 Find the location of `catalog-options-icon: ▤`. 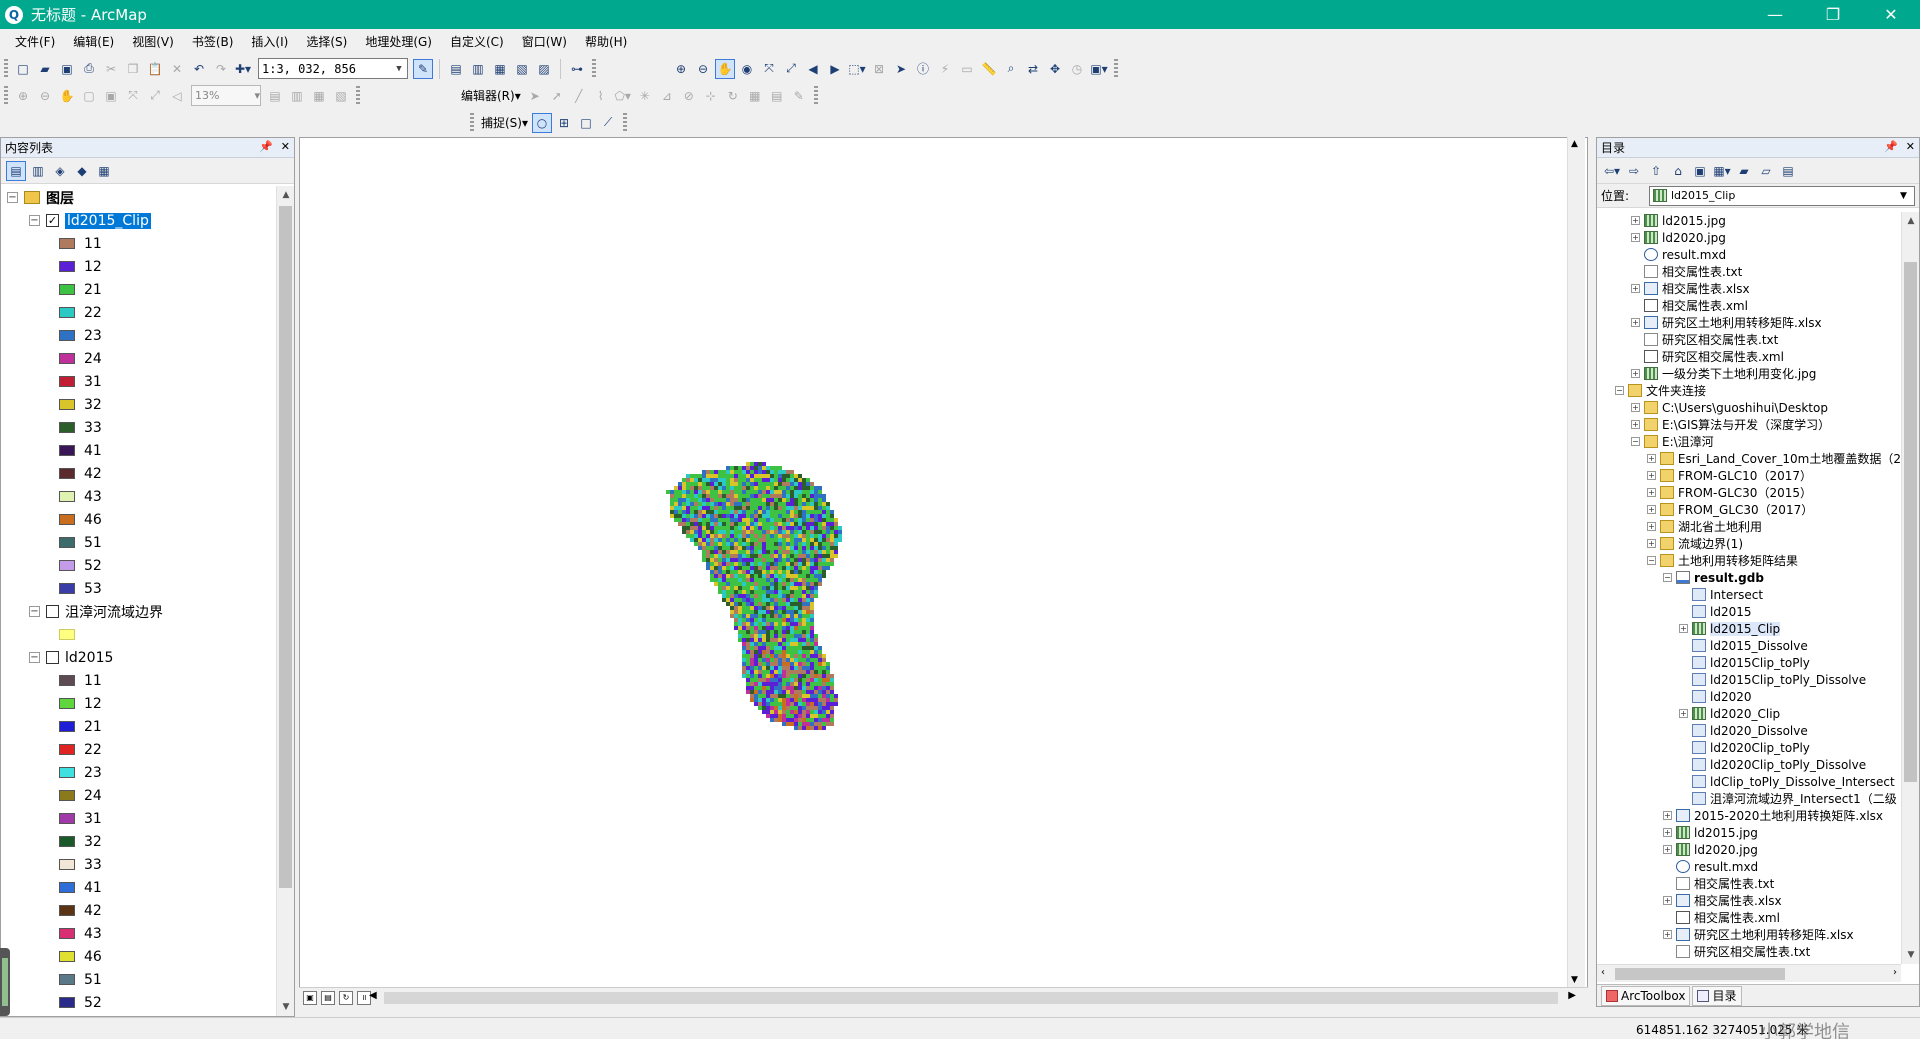

catalog-options-icon: ▤ is located at coordinates (1788, 171).